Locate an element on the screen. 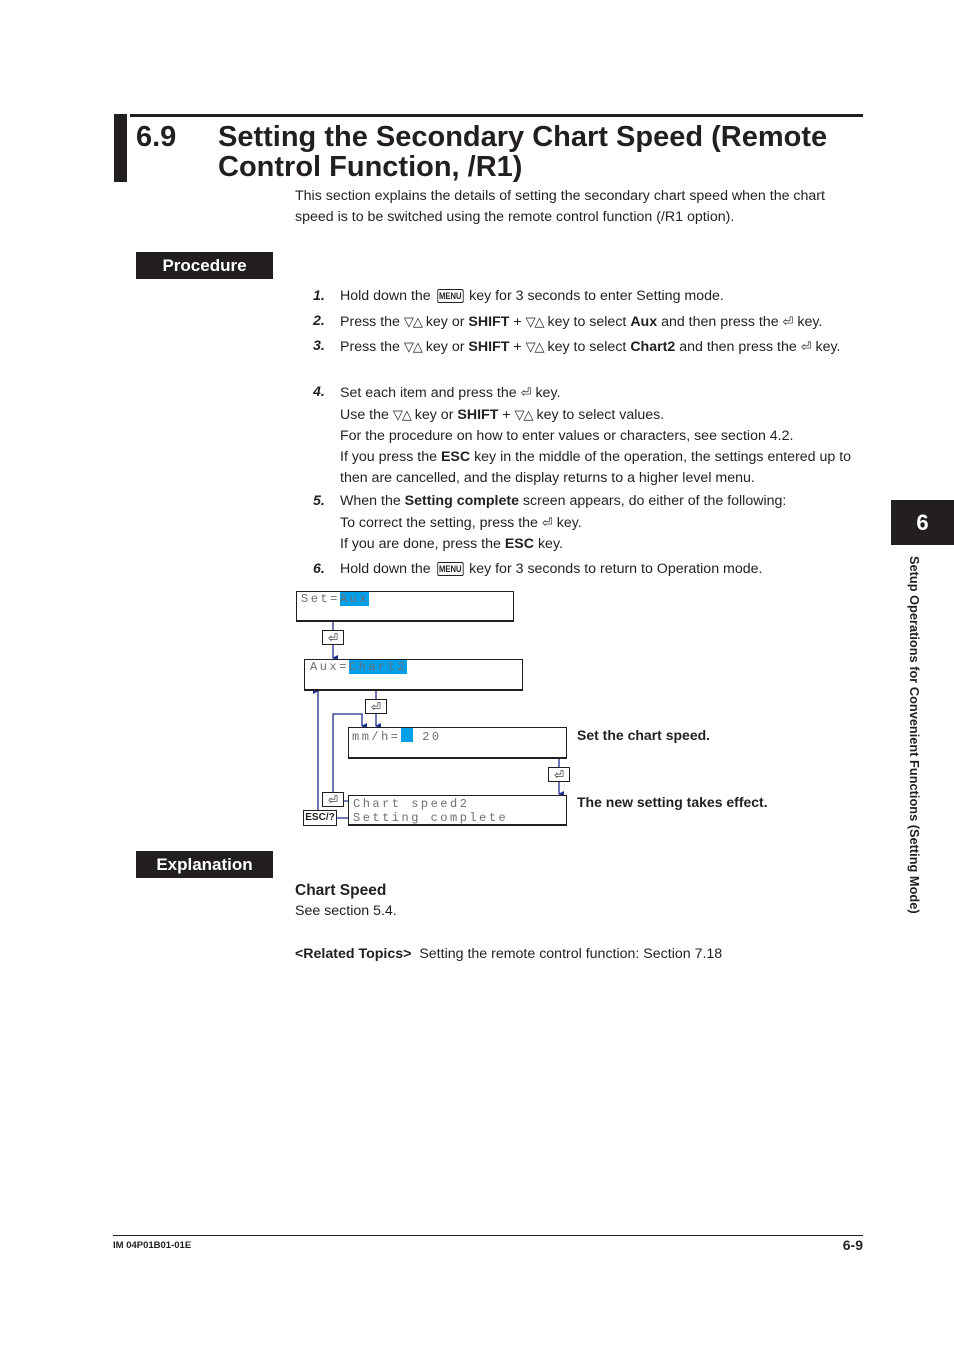 The height and width of the screenshot is (1350, 954). chapter-tab: 6 is located at coordinates (922, 522).